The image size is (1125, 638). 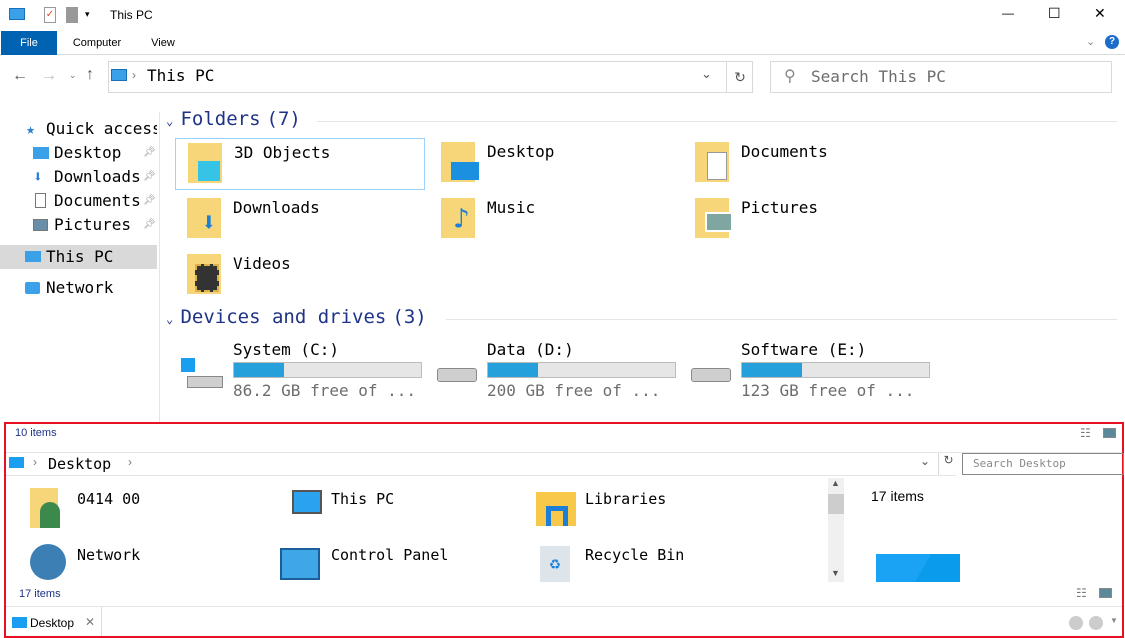 What do you see at coordinates (90, 75) in the screenshot?
I see `up-button: ↑` at bounding box center [90, 75].